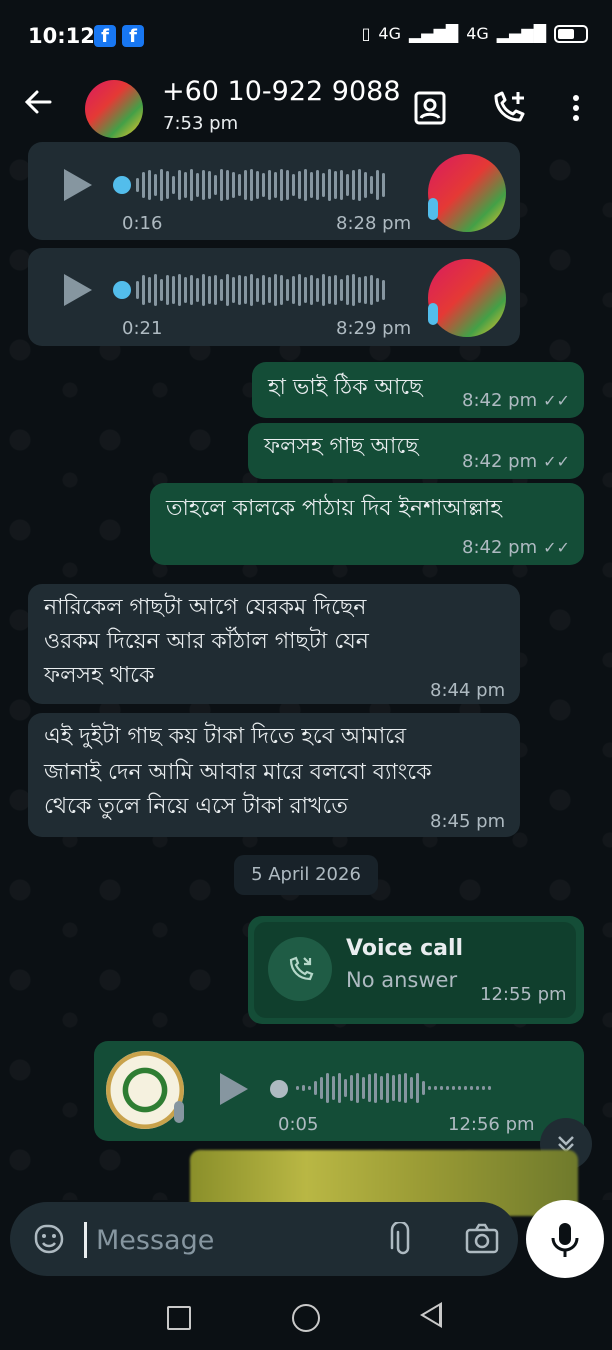 Image resolution: width=612 pixels, height=1350 pixels. Describe the element at coordinates (523, 994) in the screenshot. I see `message-time: 12:55 pm` at that location.